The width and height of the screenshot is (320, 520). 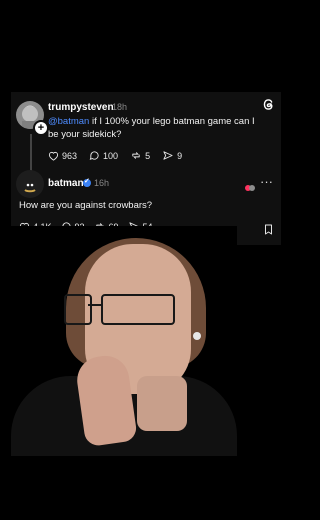 I want to click on like-action: 963, so click(x=62, y=156).